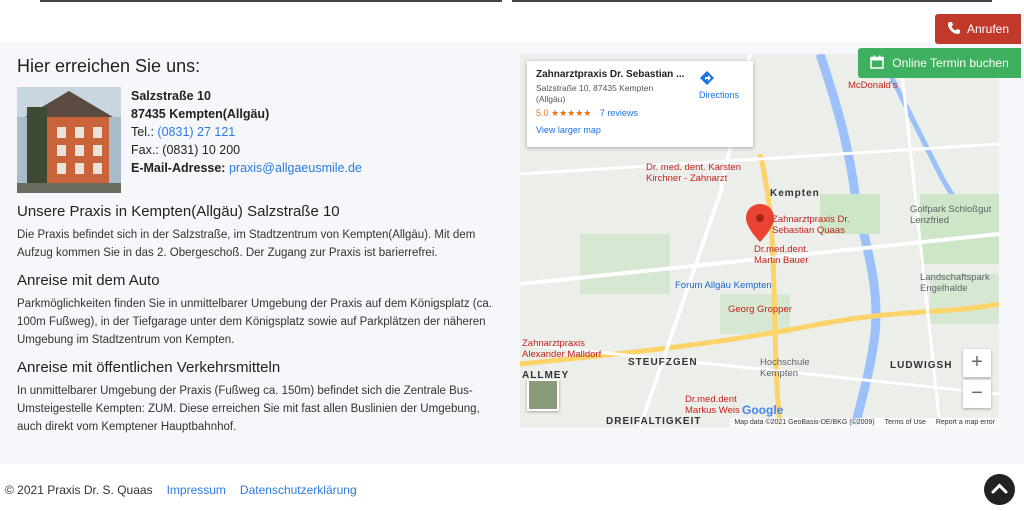 This screenshot has height=511, width=1024. I want to click on map-card-address: Salzstraße 10, 87435 Kempten (Allgäu), so click(595, 93).